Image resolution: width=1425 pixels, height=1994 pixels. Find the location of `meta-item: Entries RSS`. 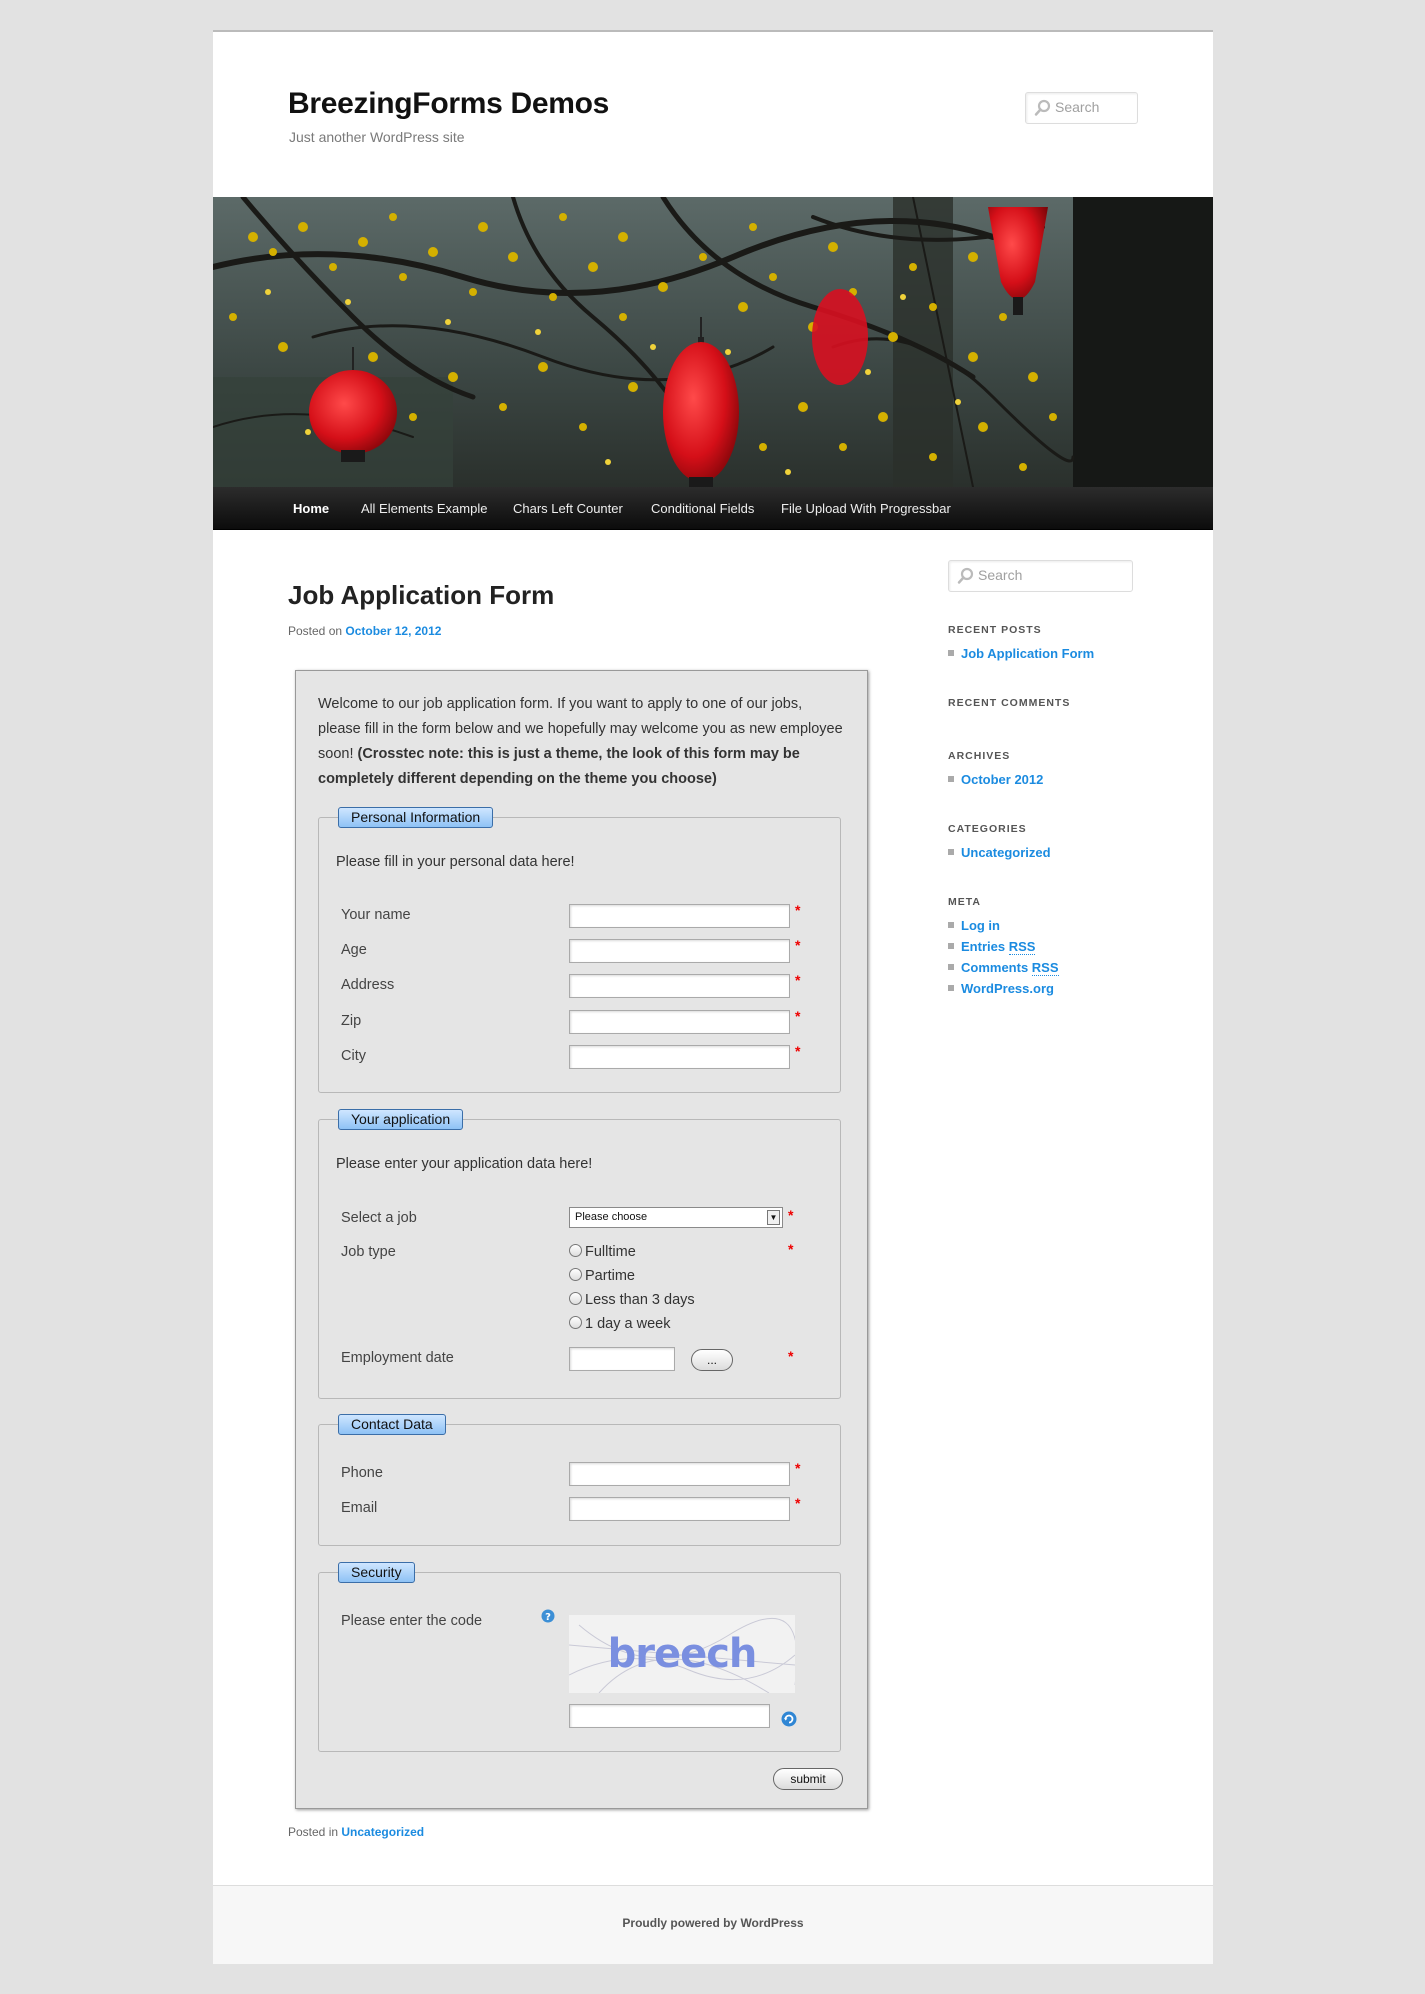

meta-item: Entries RSS is located at coordinates (992, 947).